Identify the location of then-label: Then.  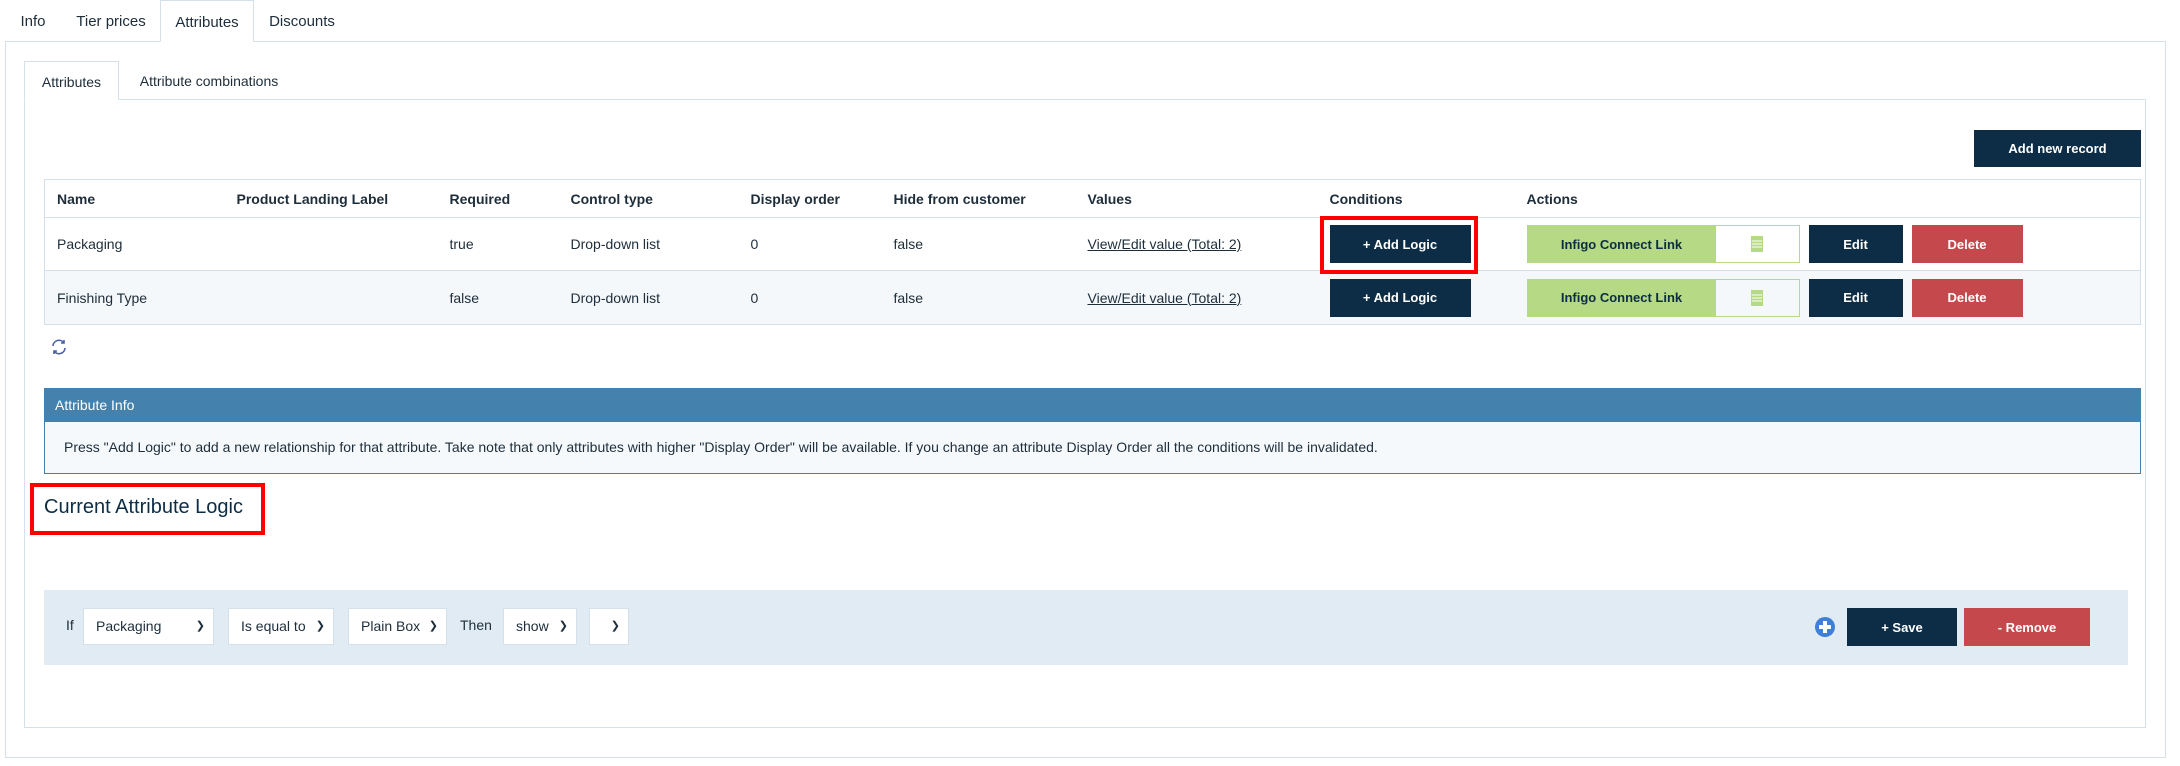
(476, 625).